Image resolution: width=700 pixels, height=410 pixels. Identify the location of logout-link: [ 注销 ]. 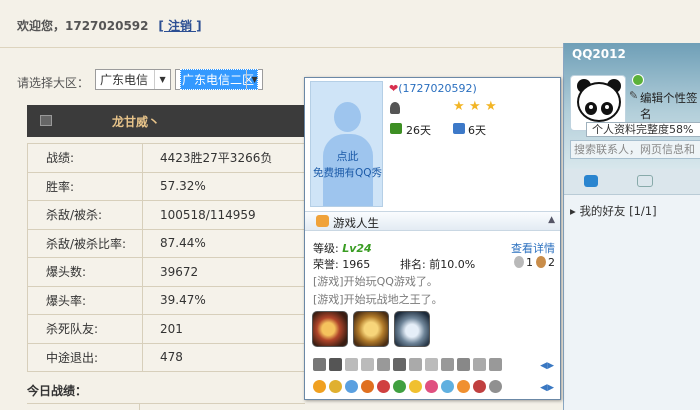
(179, 26).